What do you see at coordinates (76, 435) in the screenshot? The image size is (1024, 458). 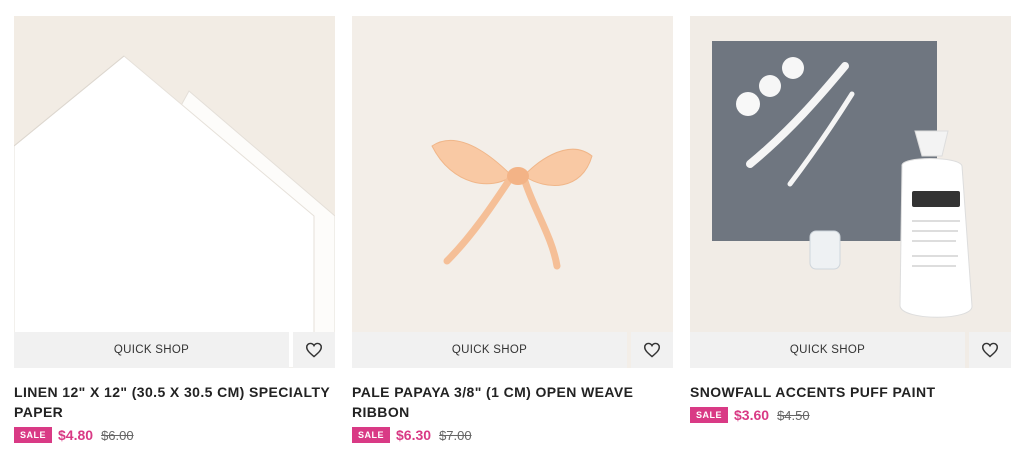 I see `sale-price: $4.80` at bounding box center [76, 435].